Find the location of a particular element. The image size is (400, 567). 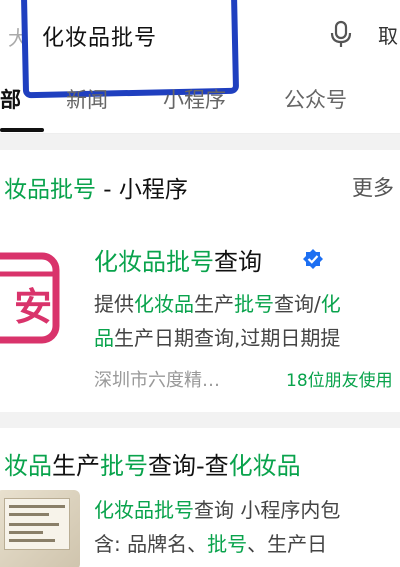

tab-bar: 部 新闻 小程序 公众号 is located at coordinates (200, 103).